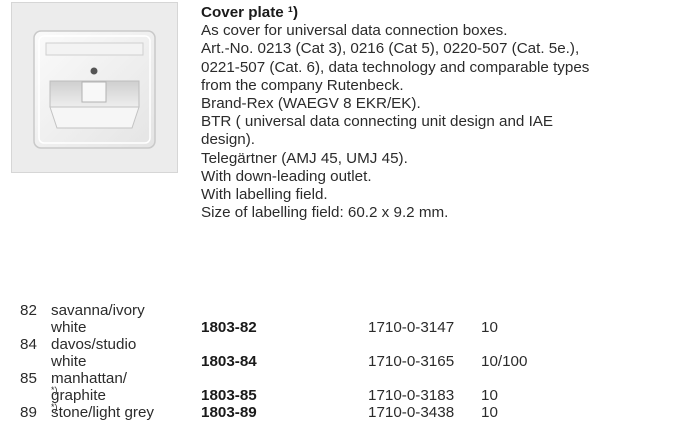  I want to click on variant-color-text: stone/light grey, so click(102, 412).